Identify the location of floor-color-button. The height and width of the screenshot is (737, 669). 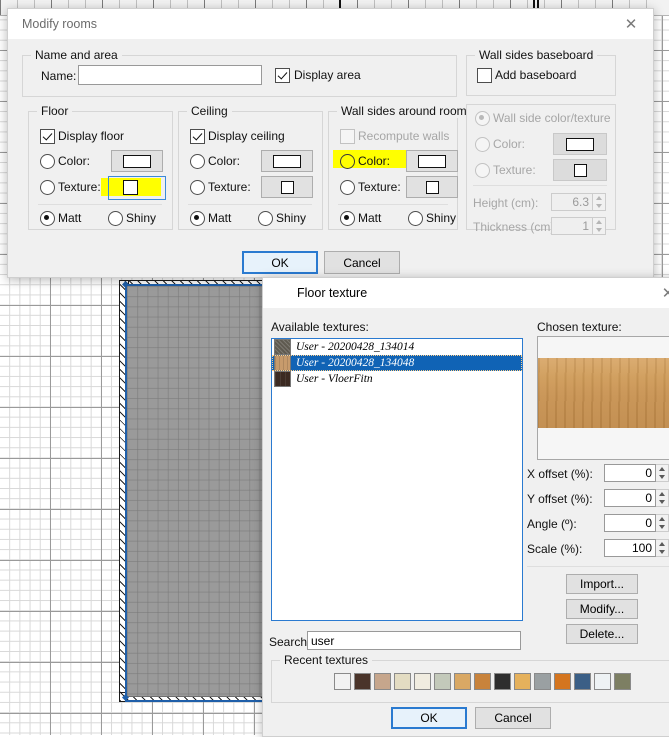
(137, 161).